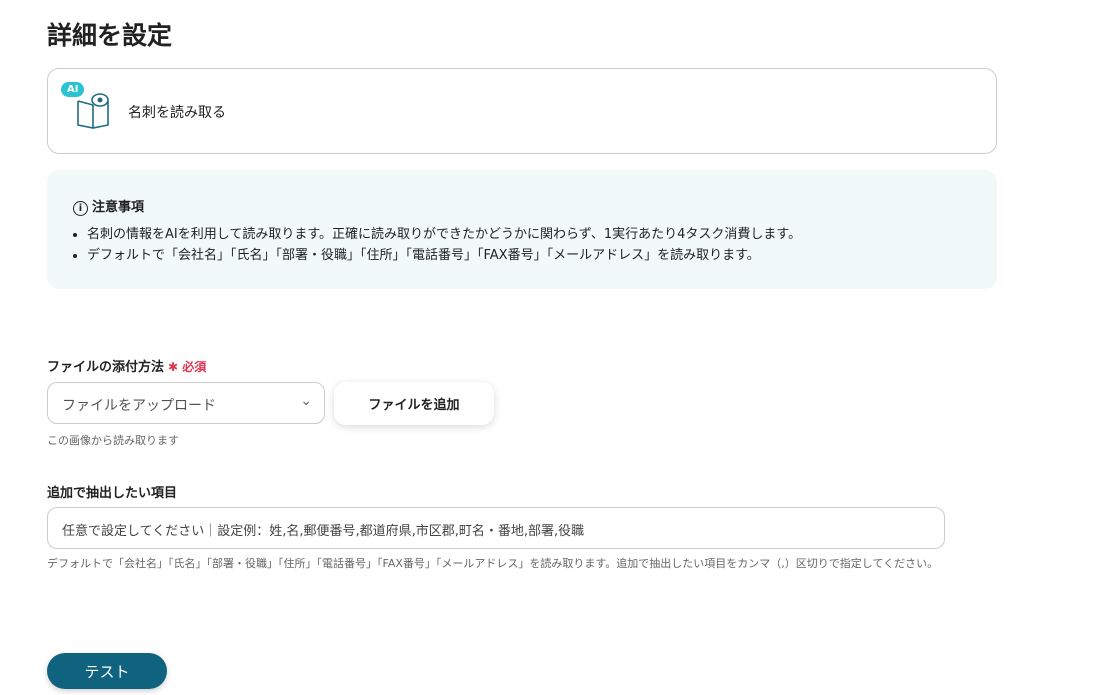 Image resolution: width=1113 pixels, height=695 pixels. Describe the element at coordinates (306, 401) in the screenshot. I see `chevron-down-icon: ⌄` at that location.